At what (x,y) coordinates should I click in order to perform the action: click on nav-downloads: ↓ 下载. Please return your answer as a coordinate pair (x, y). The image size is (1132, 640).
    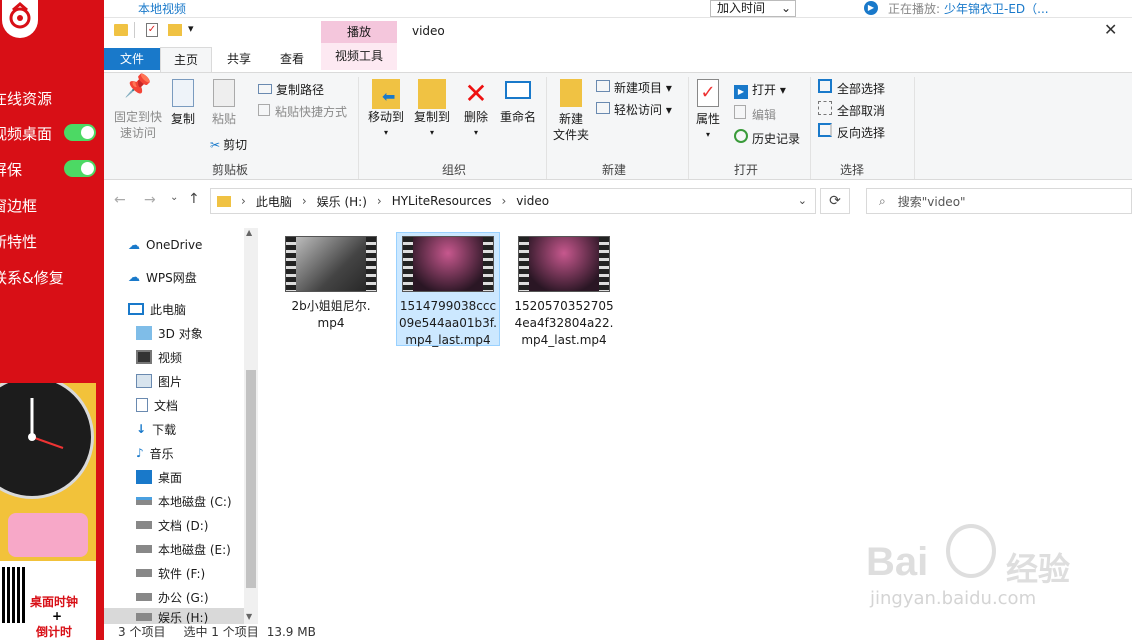
    Looking at the image, I should click on (156, 429).